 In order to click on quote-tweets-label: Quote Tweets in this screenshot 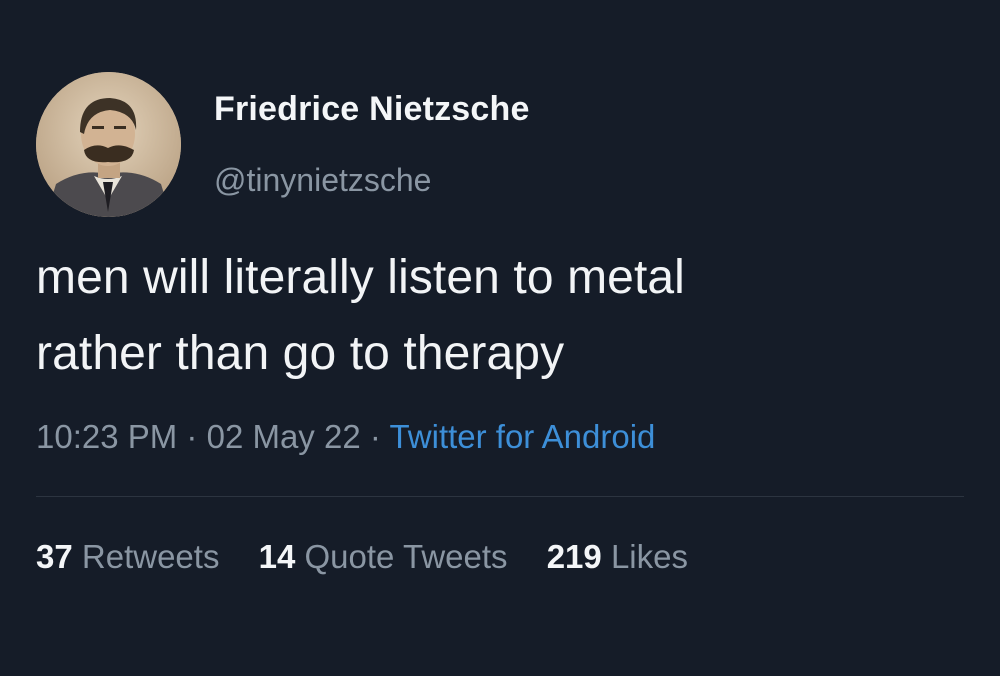, I will do `click(406, 556)`.